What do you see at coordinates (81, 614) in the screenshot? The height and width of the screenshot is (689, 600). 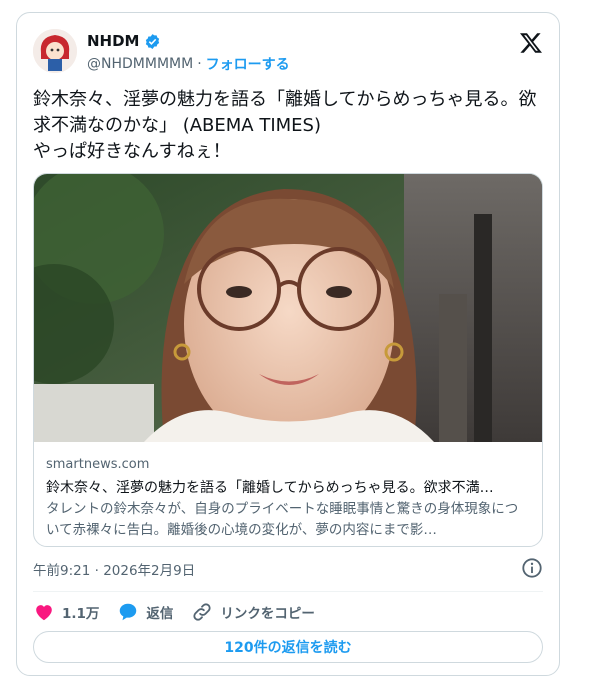 I see `like-count: 1.1万` at bounding box center [81, 614].